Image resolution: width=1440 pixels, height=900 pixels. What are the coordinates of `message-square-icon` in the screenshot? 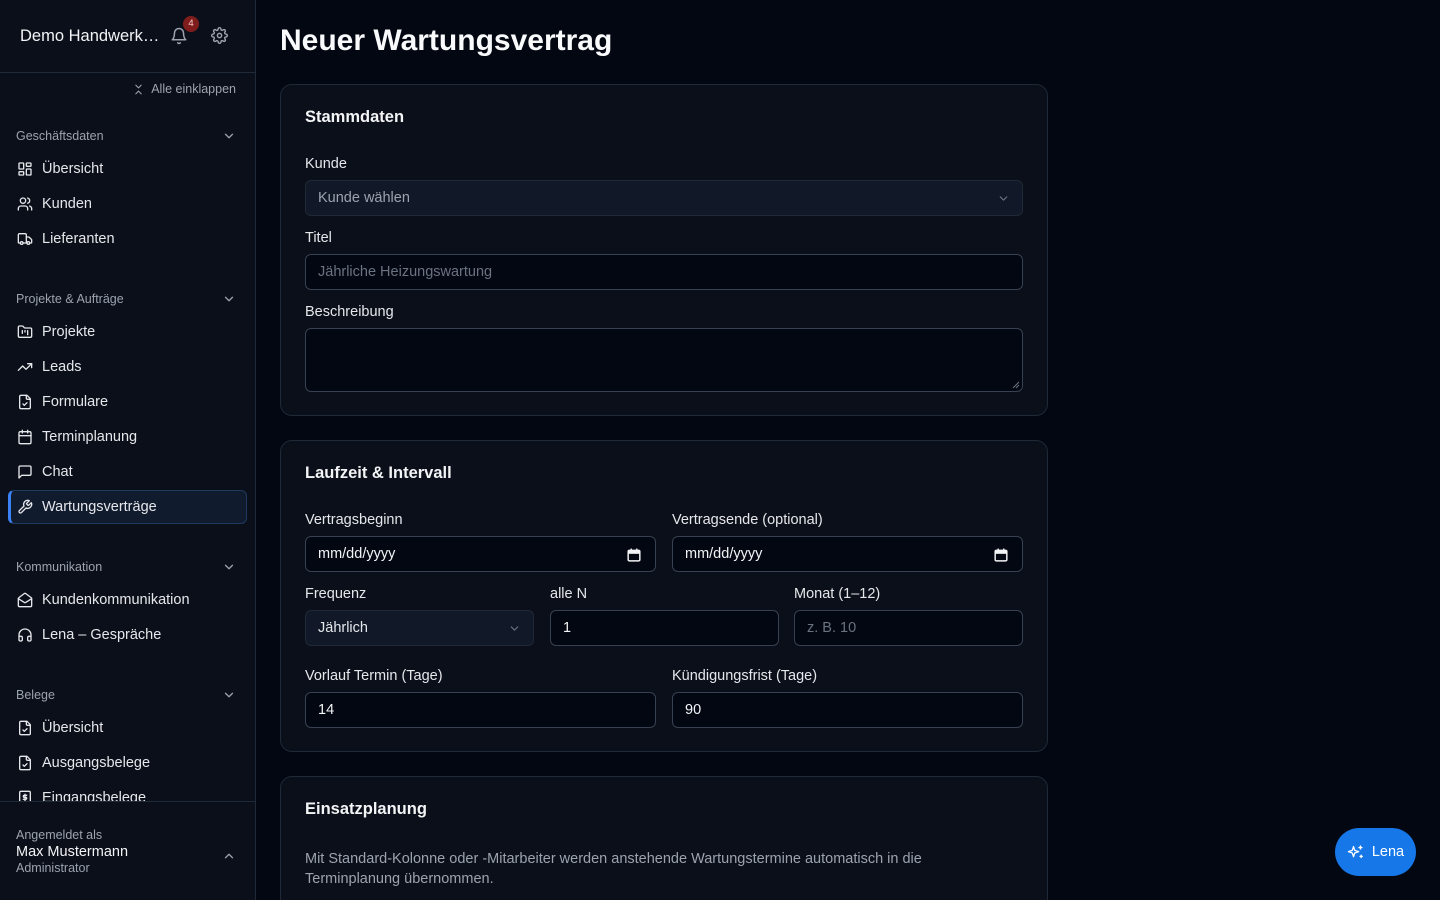 It's located at (25, 472).